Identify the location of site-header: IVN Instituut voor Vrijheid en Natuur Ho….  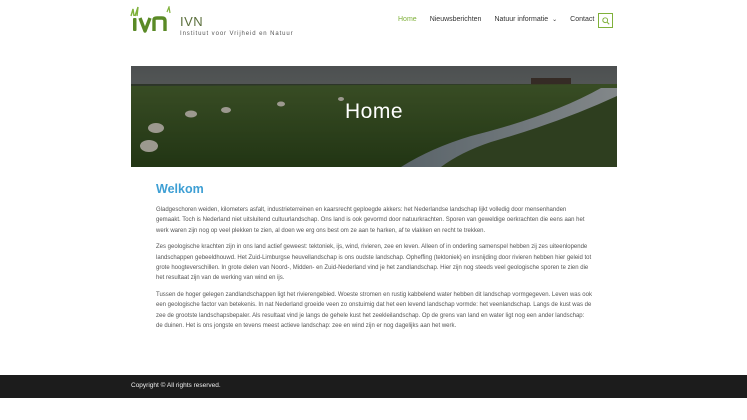
(373, 28).